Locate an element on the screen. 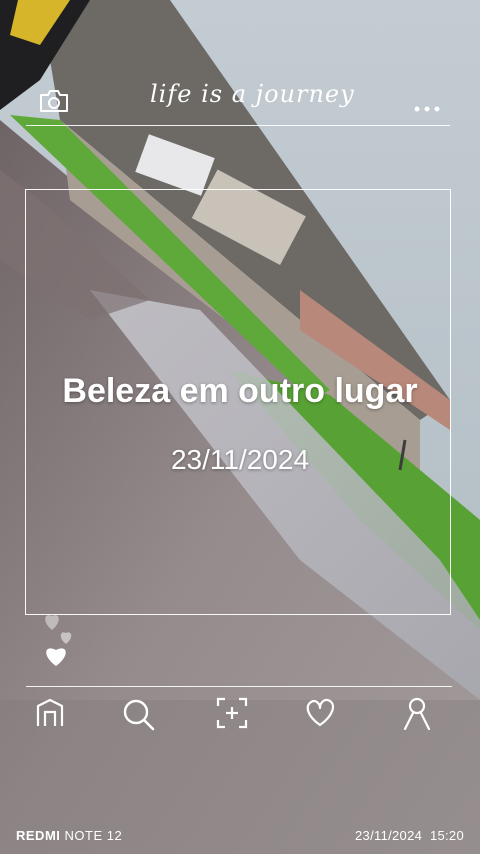 The image size is (480, 854). more-dots-icon is located at coordinates (427, 107).